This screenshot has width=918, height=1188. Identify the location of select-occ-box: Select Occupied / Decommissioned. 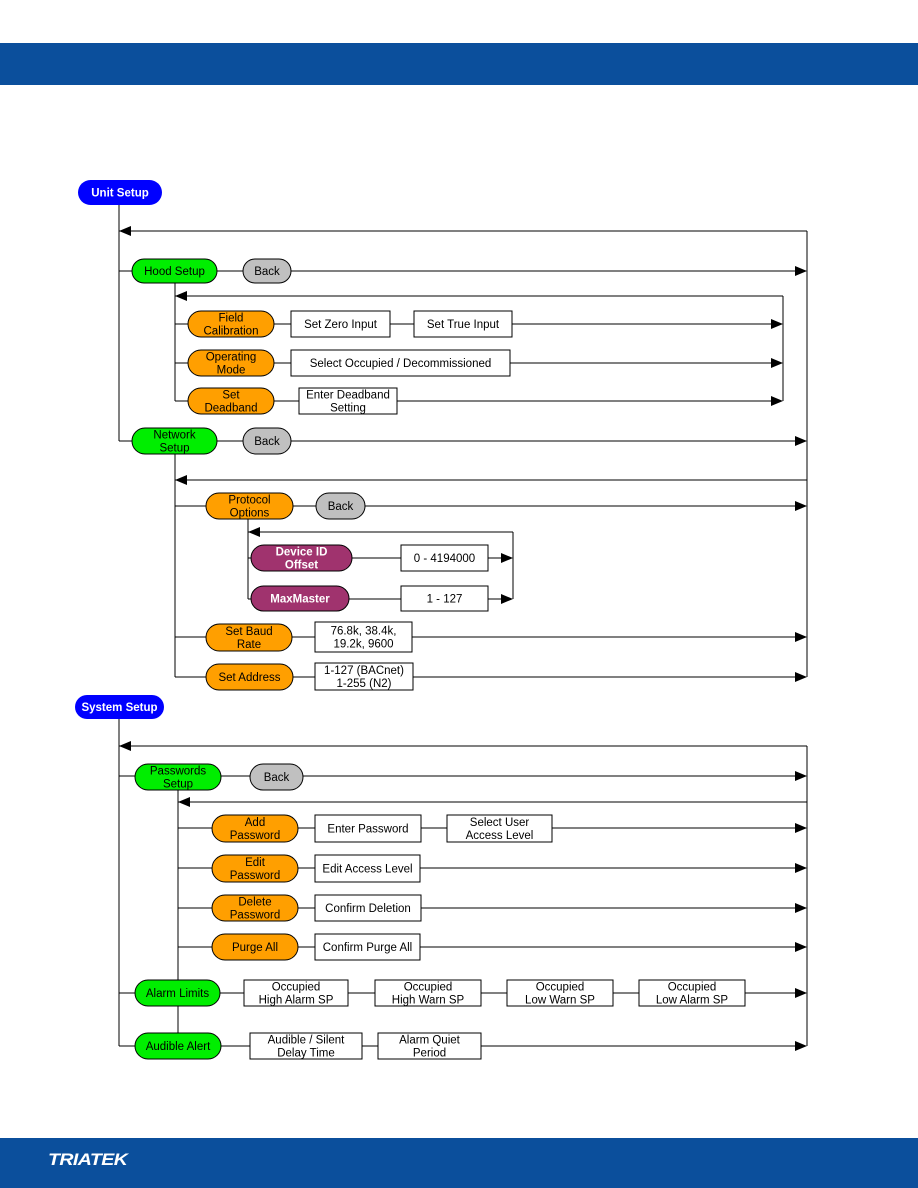
(400, 363).